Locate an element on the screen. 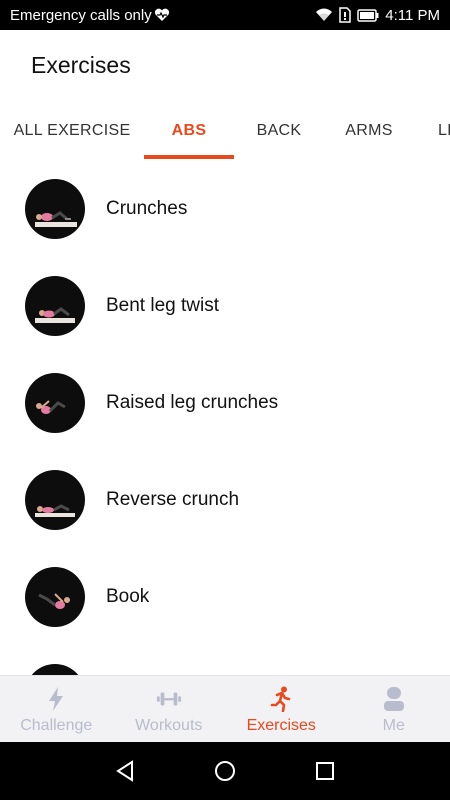  list-item: Book is located at coordinates (225, 596).